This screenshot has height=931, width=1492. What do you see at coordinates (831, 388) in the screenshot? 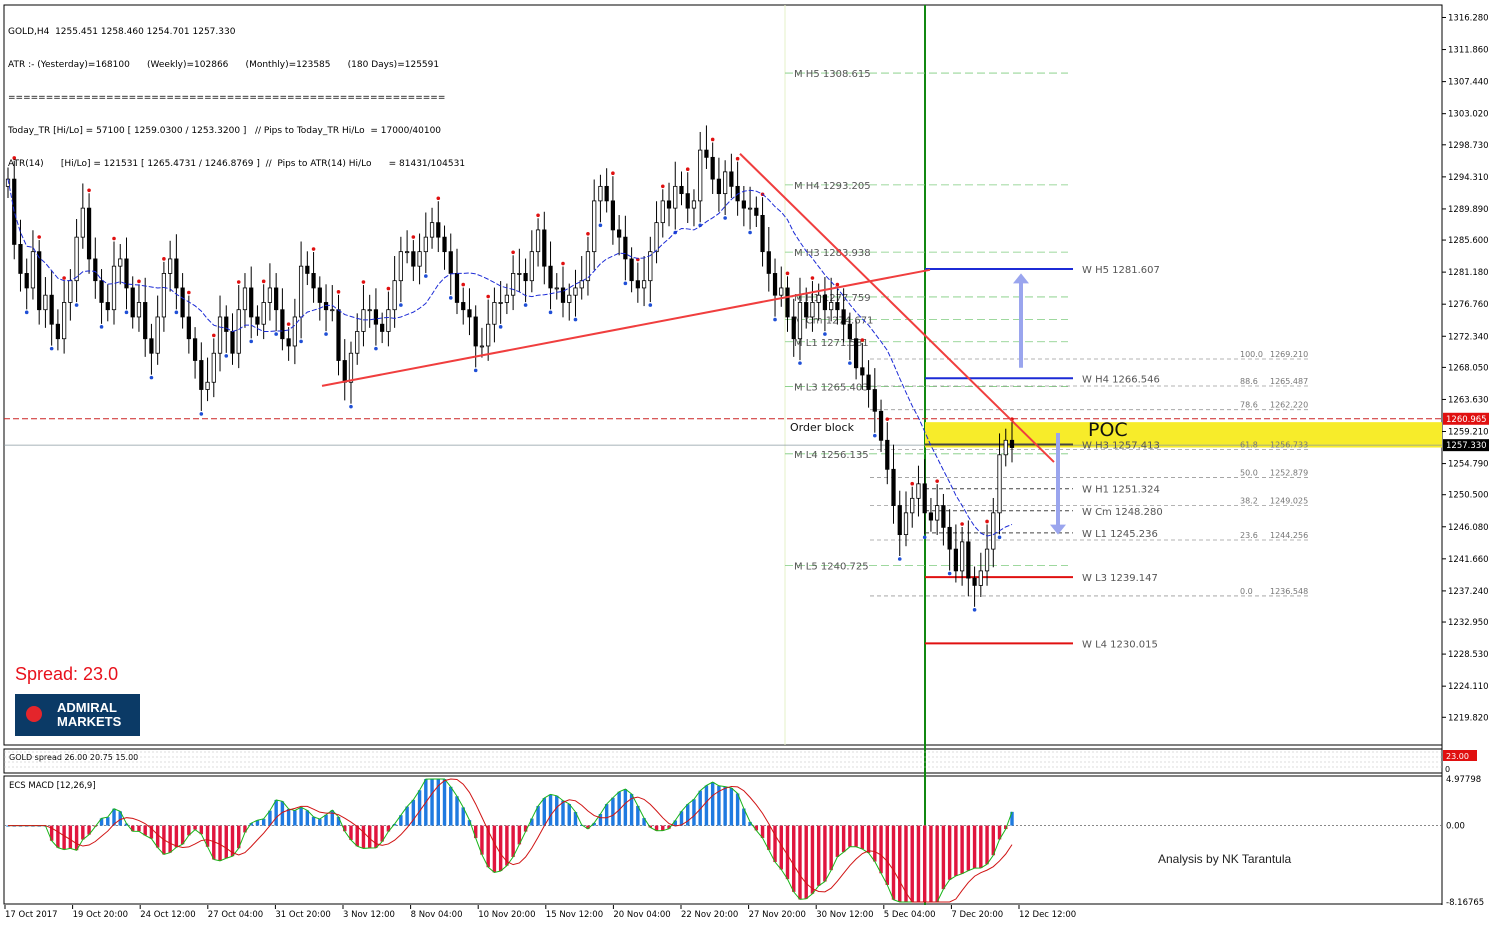
I see `monthly-pivot-label: M L3 1265.403` at bounding box center [831, 388].